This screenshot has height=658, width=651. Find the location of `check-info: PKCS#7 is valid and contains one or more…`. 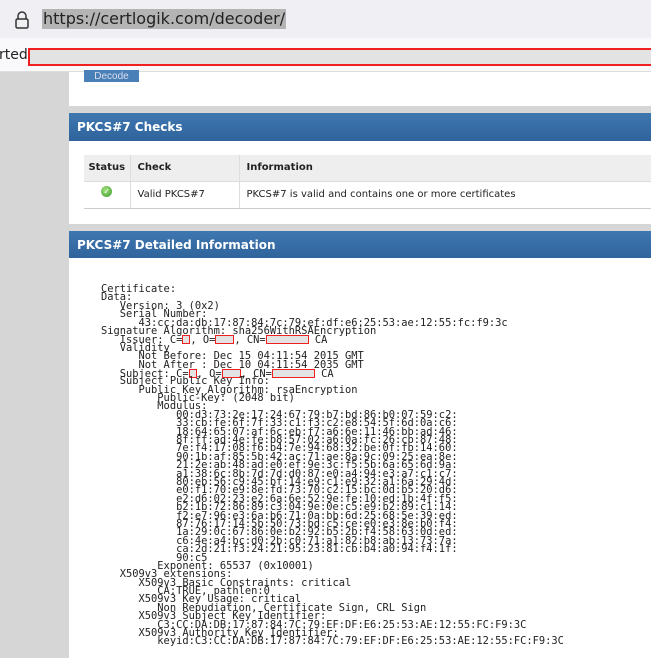

check-info: PKCS#7 is valid and contains one or more… is located at coordinates (445, 195).